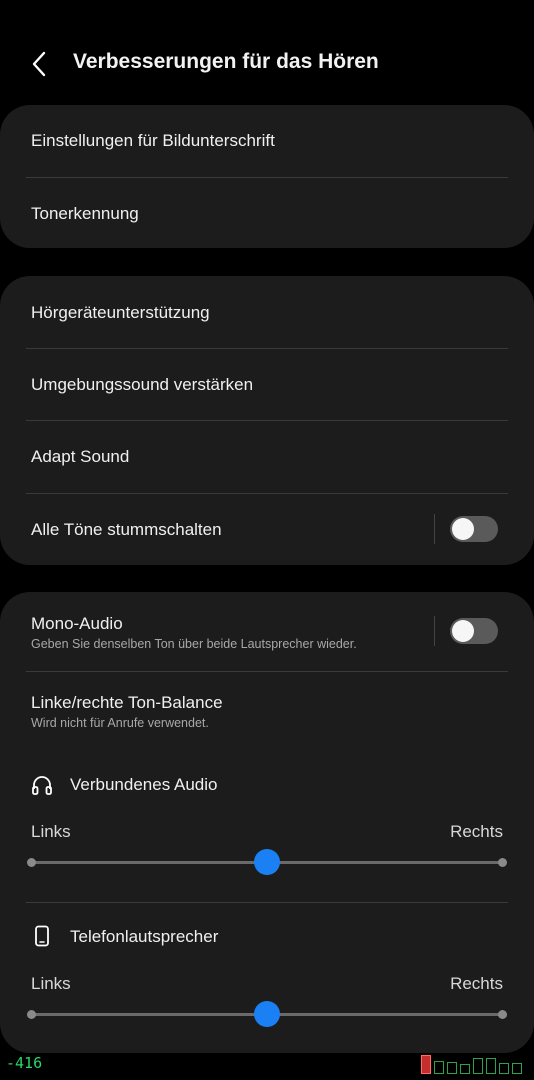 This screenshot has height=1080, width=534. What do you see at coordinates (267, 385) in the screenshot?
I see `list-item-amplify-ambient: Umgebungssound verstärken` at bounding box center [267, 385].